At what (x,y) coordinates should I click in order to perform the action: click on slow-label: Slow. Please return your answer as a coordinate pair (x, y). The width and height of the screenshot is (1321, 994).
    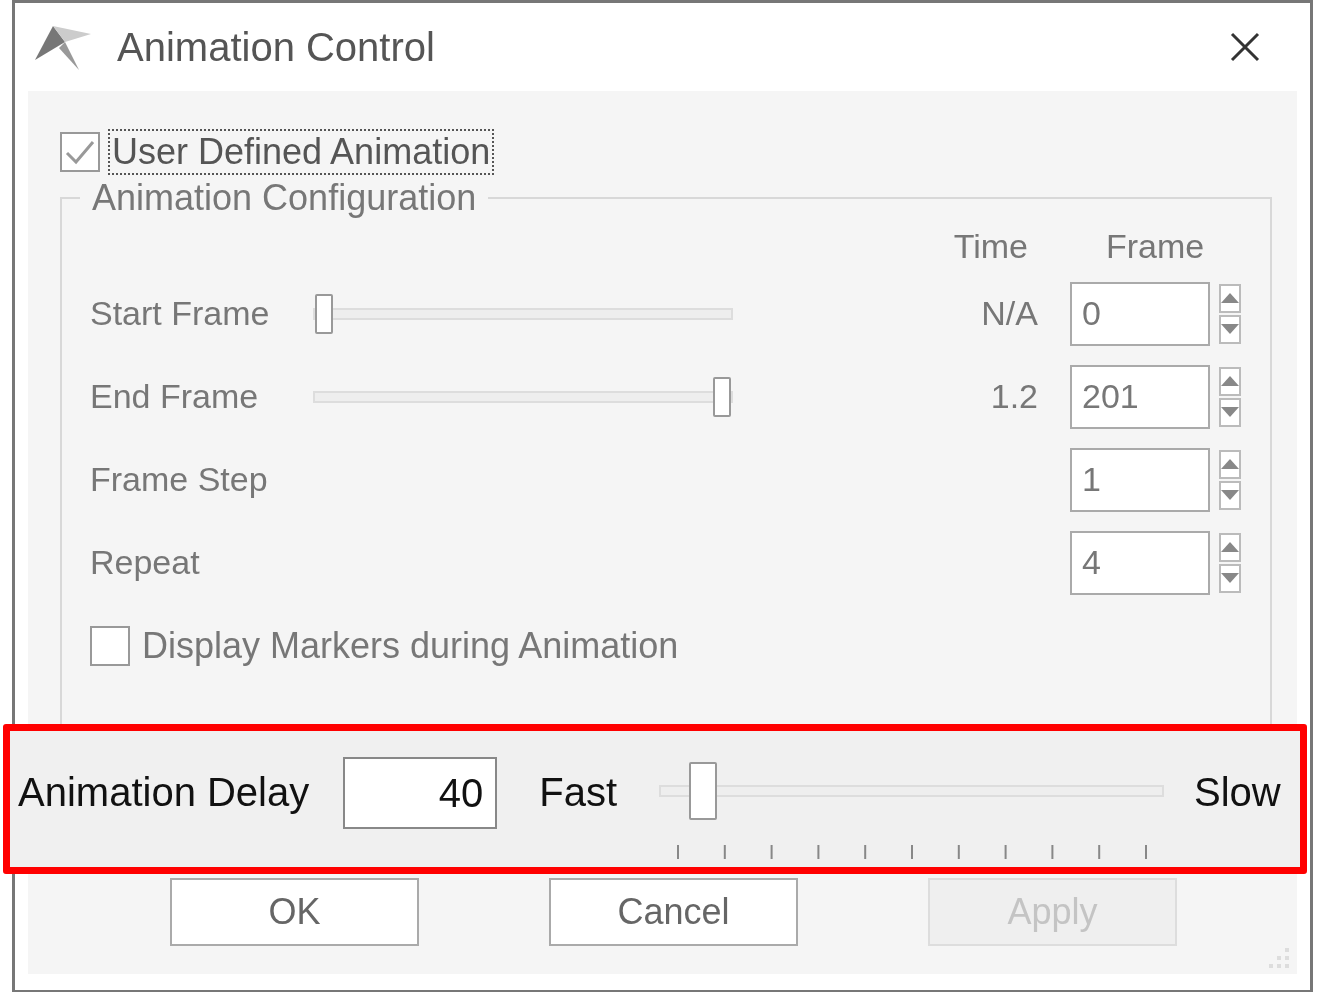
    Looking at the image, I should click on (1237, 792).